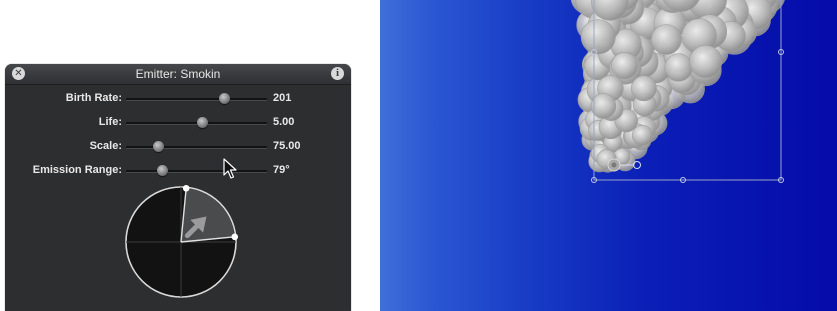 Image resolution: width=837 pixels, height=311 pixels. What do you see at coordinates (283, 122) in the screenshot?
I see `life-value: 5.00` at bounding box center [283, 122].